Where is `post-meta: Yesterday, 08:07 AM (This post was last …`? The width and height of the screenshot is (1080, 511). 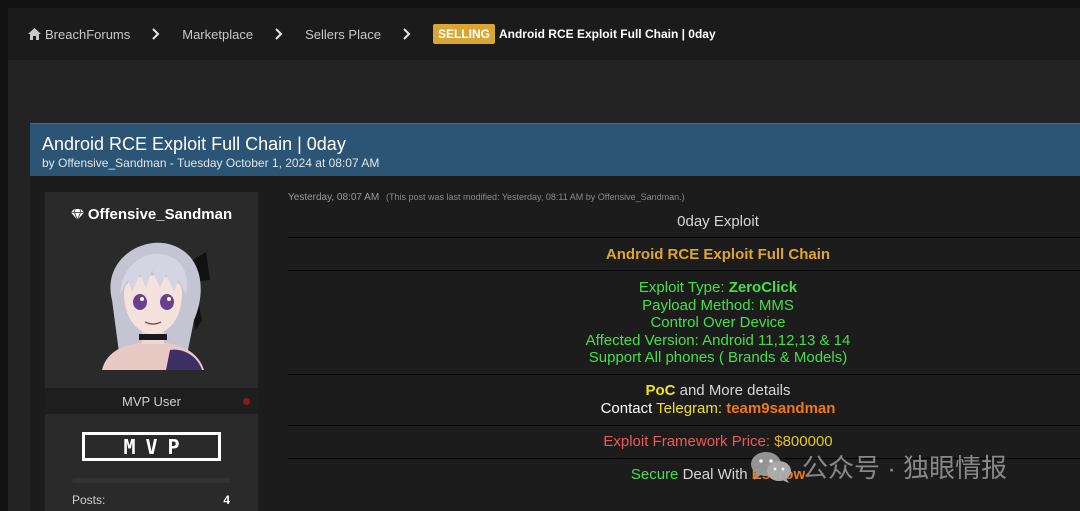 post-meta: Yesterday, 08:07 AM (This post was last … is located at coordinates (486, 197).